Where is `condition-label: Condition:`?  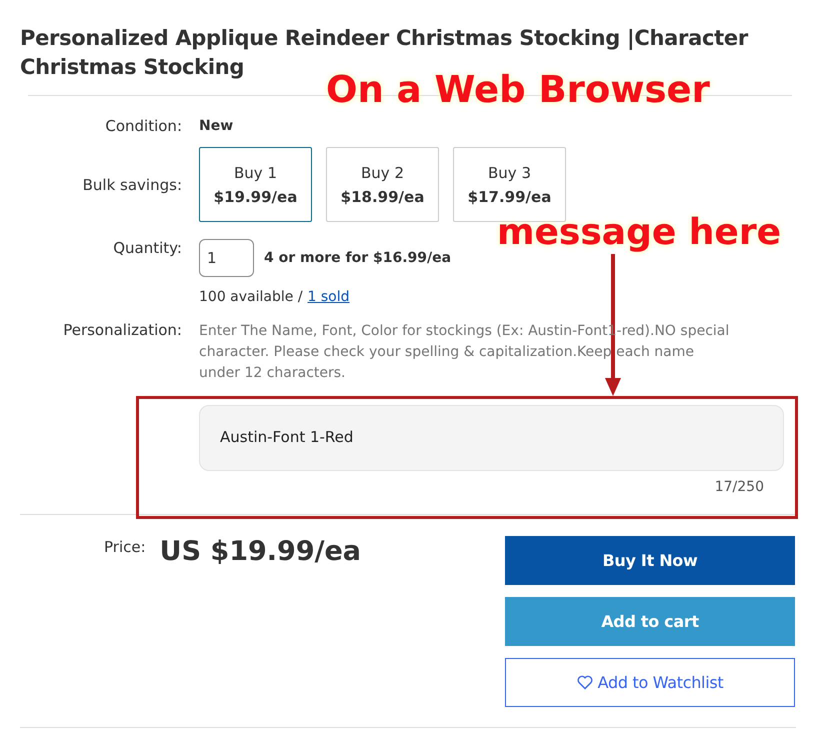 condition-label: Condition: is located at coordinates (143, 126).